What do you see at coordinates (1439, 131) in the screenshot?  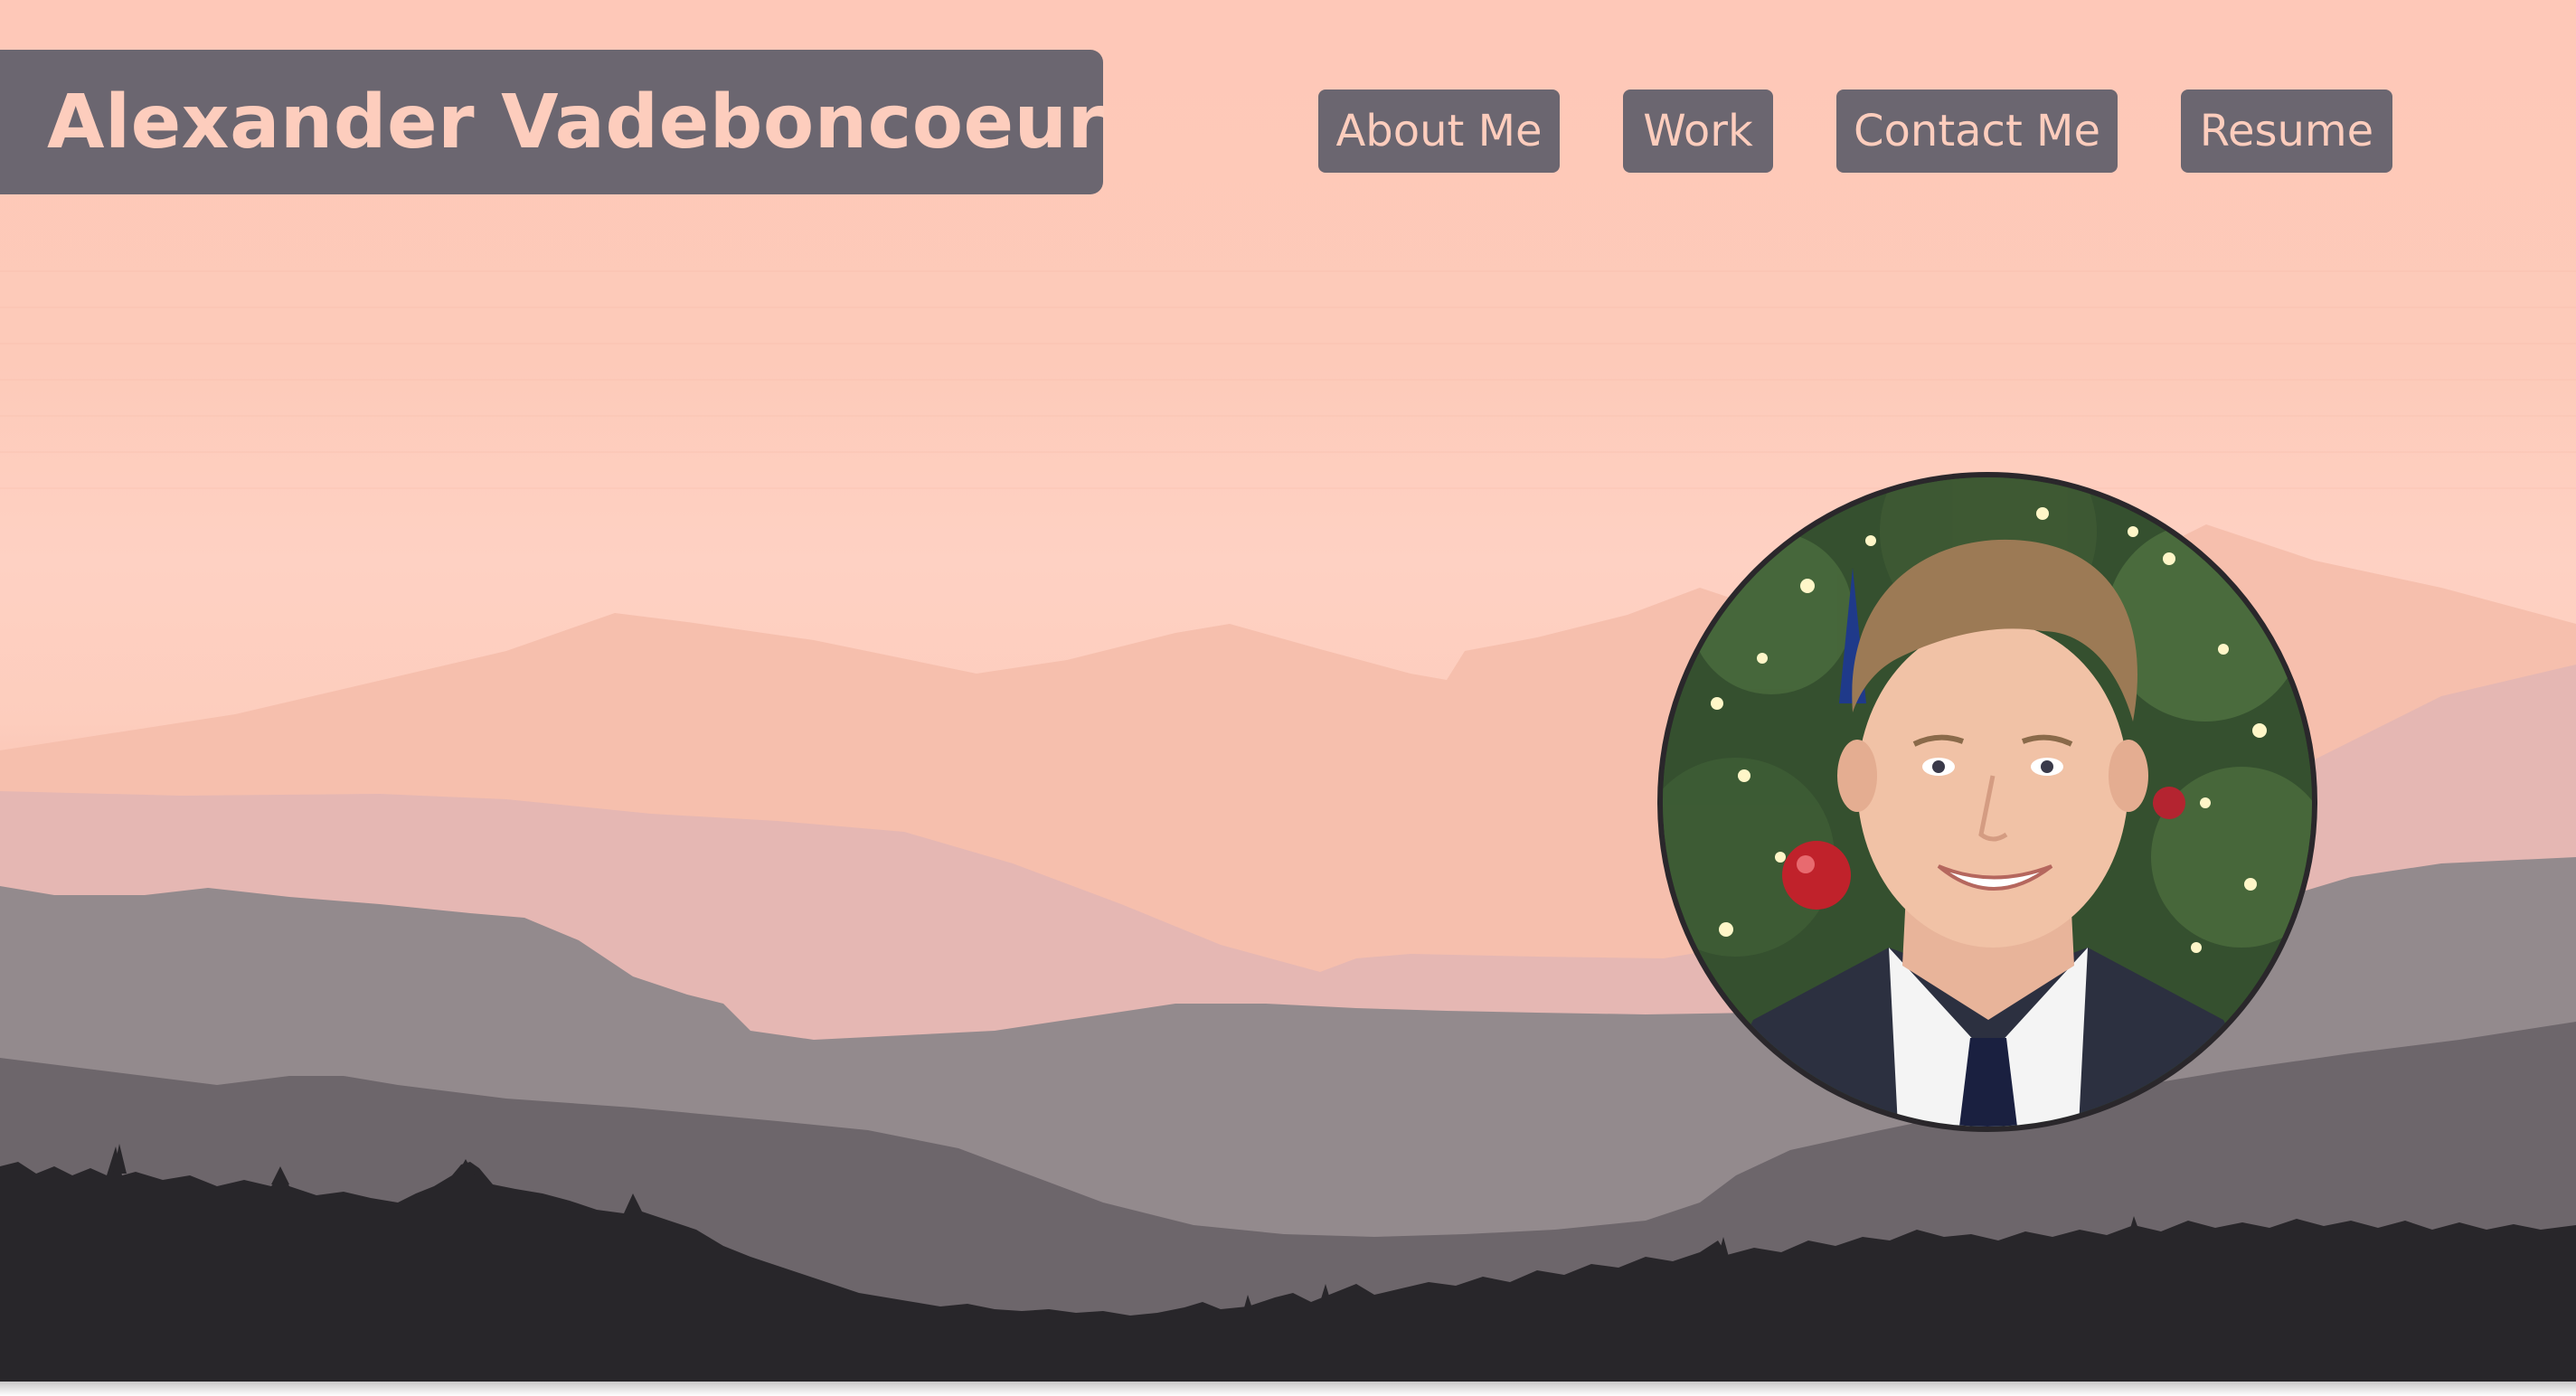 I see `nav-about-me-button: About Me` at bounding box center [1439, 131].